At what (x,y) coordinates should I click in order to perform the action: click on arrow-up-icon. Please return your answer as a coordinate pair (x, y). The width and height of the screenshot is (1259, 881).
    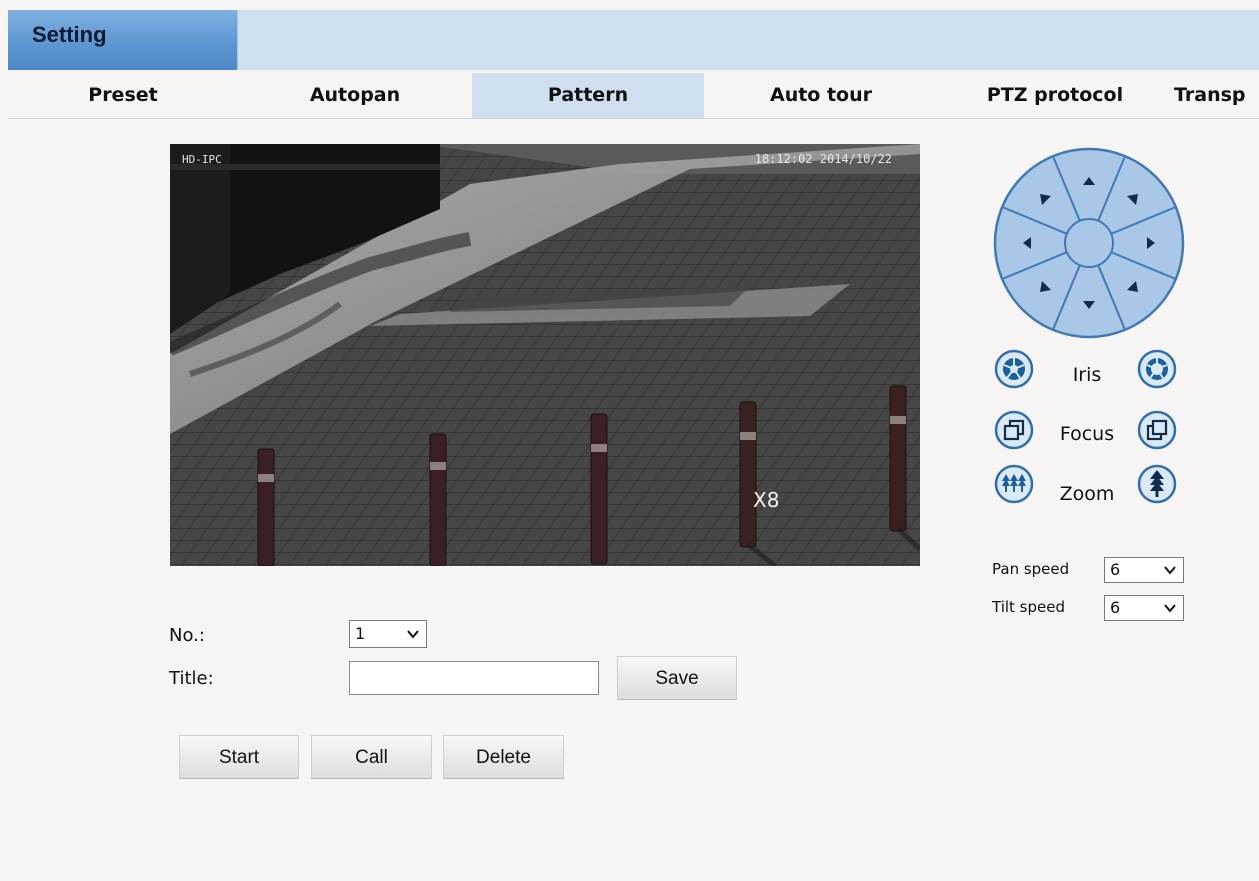
    Looking at the image, I should click on (1089, 181).